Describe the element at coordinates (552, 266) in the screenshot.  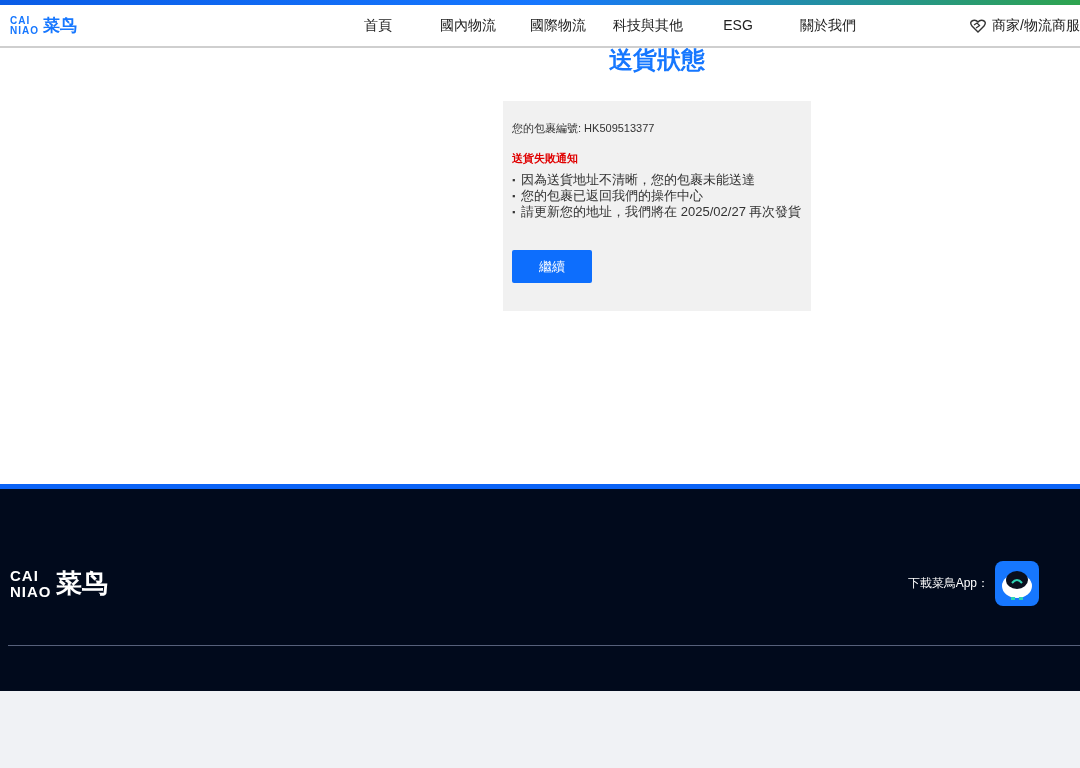
I see `continue-button: 繼續` at that location.